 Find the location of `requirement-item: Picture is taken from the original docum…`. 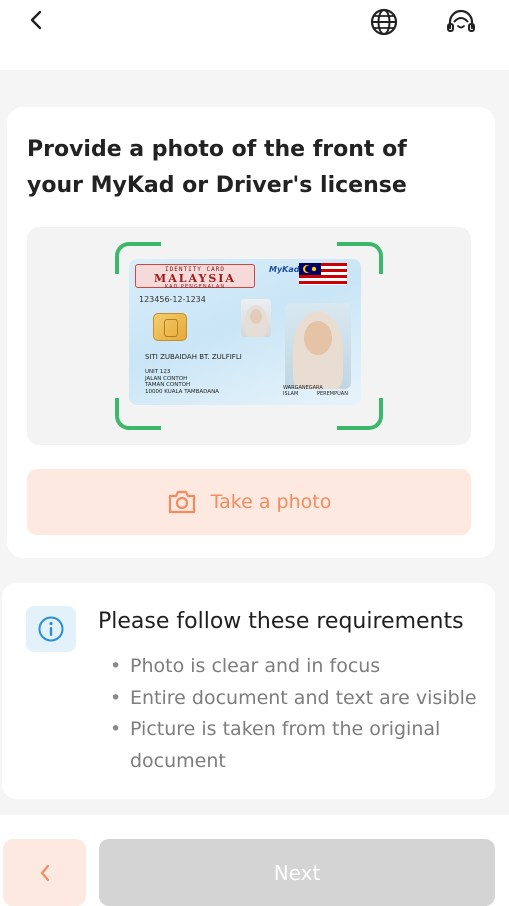

requirement-item: Picture is taken from the original docum… is located at coordinates (295, 745).